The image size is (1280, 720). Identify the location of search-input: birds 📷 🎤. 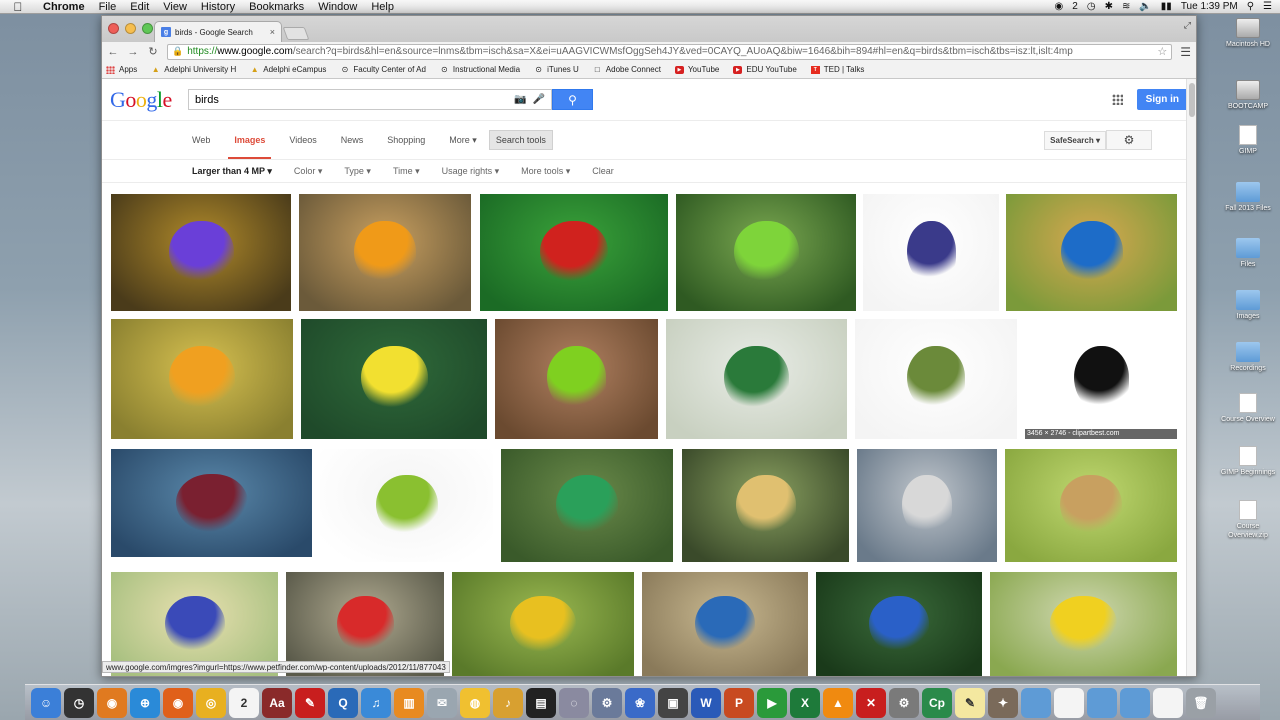
(370, 99).